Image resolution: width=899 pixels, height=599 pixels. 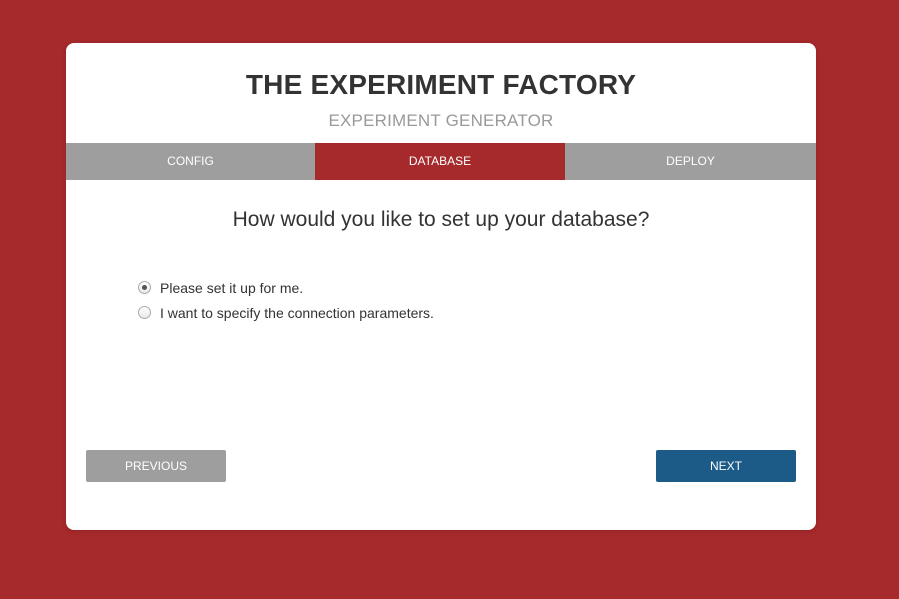 I want to click on option-auto-setup: Please set it up for me., so click(x=286, y=287).